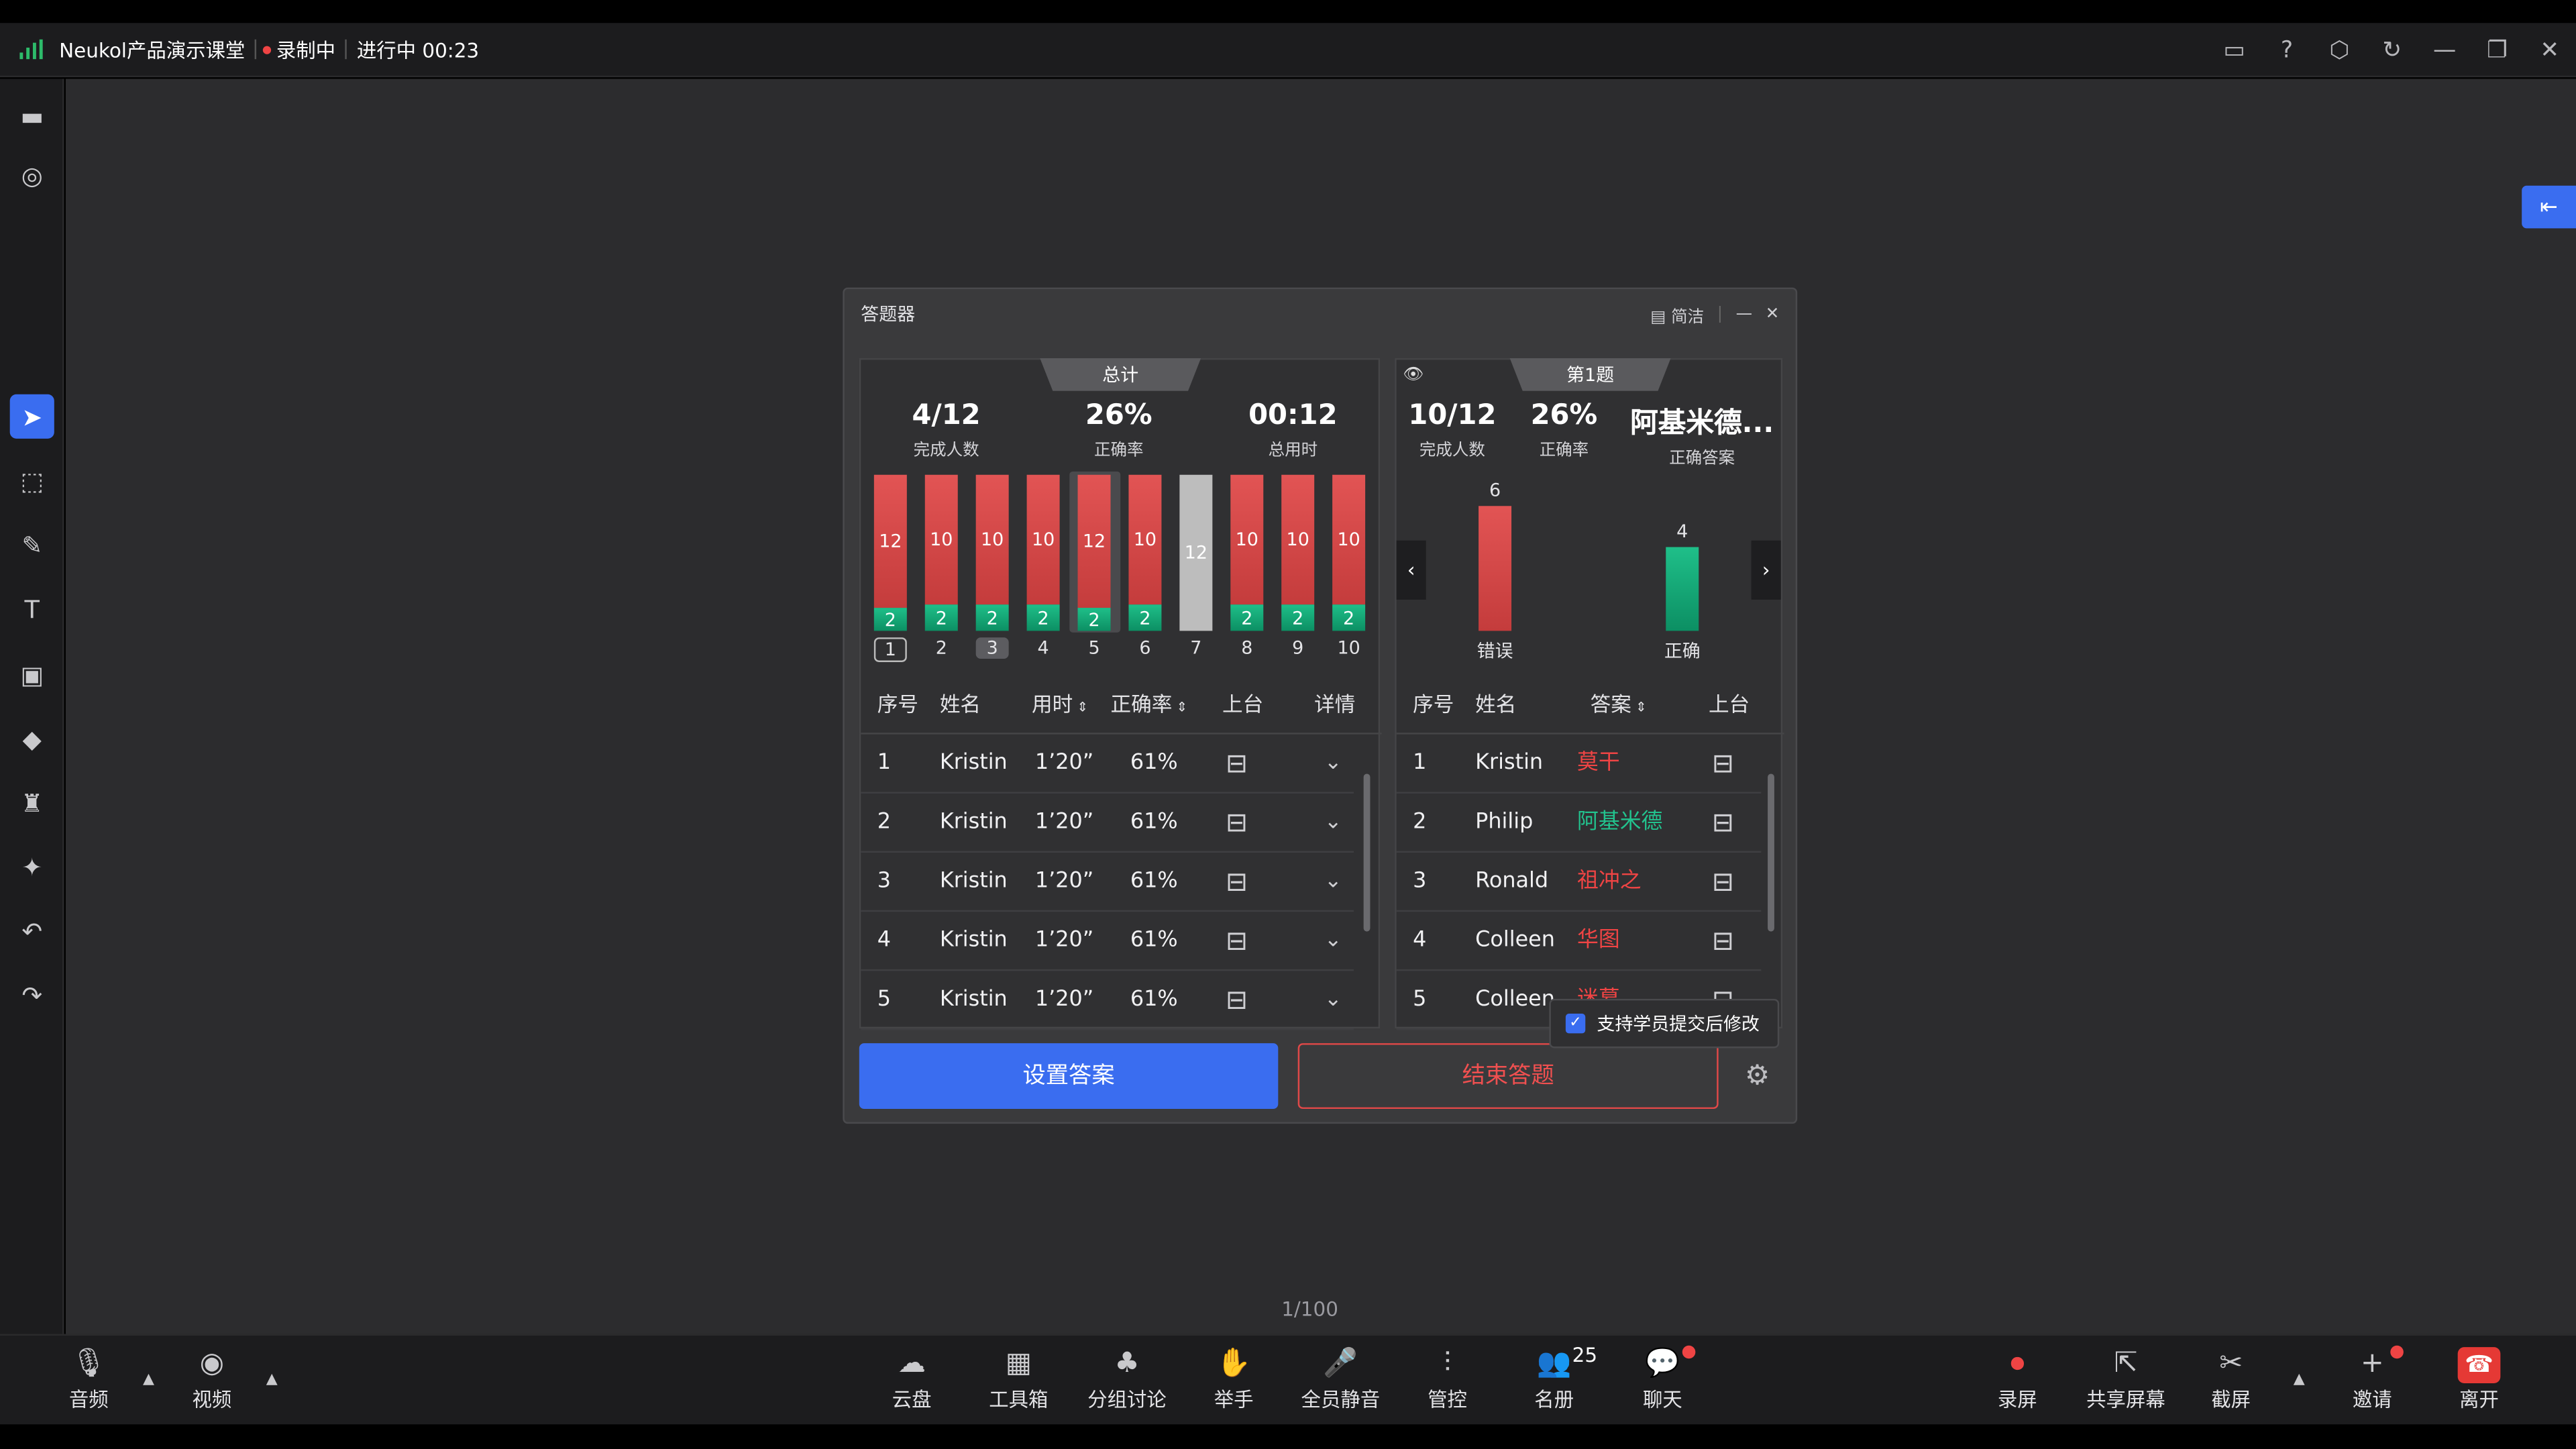 This screenshot has width=2576, height=1449. I want to click on bar-q8: 10 2, so click(1247, 552).